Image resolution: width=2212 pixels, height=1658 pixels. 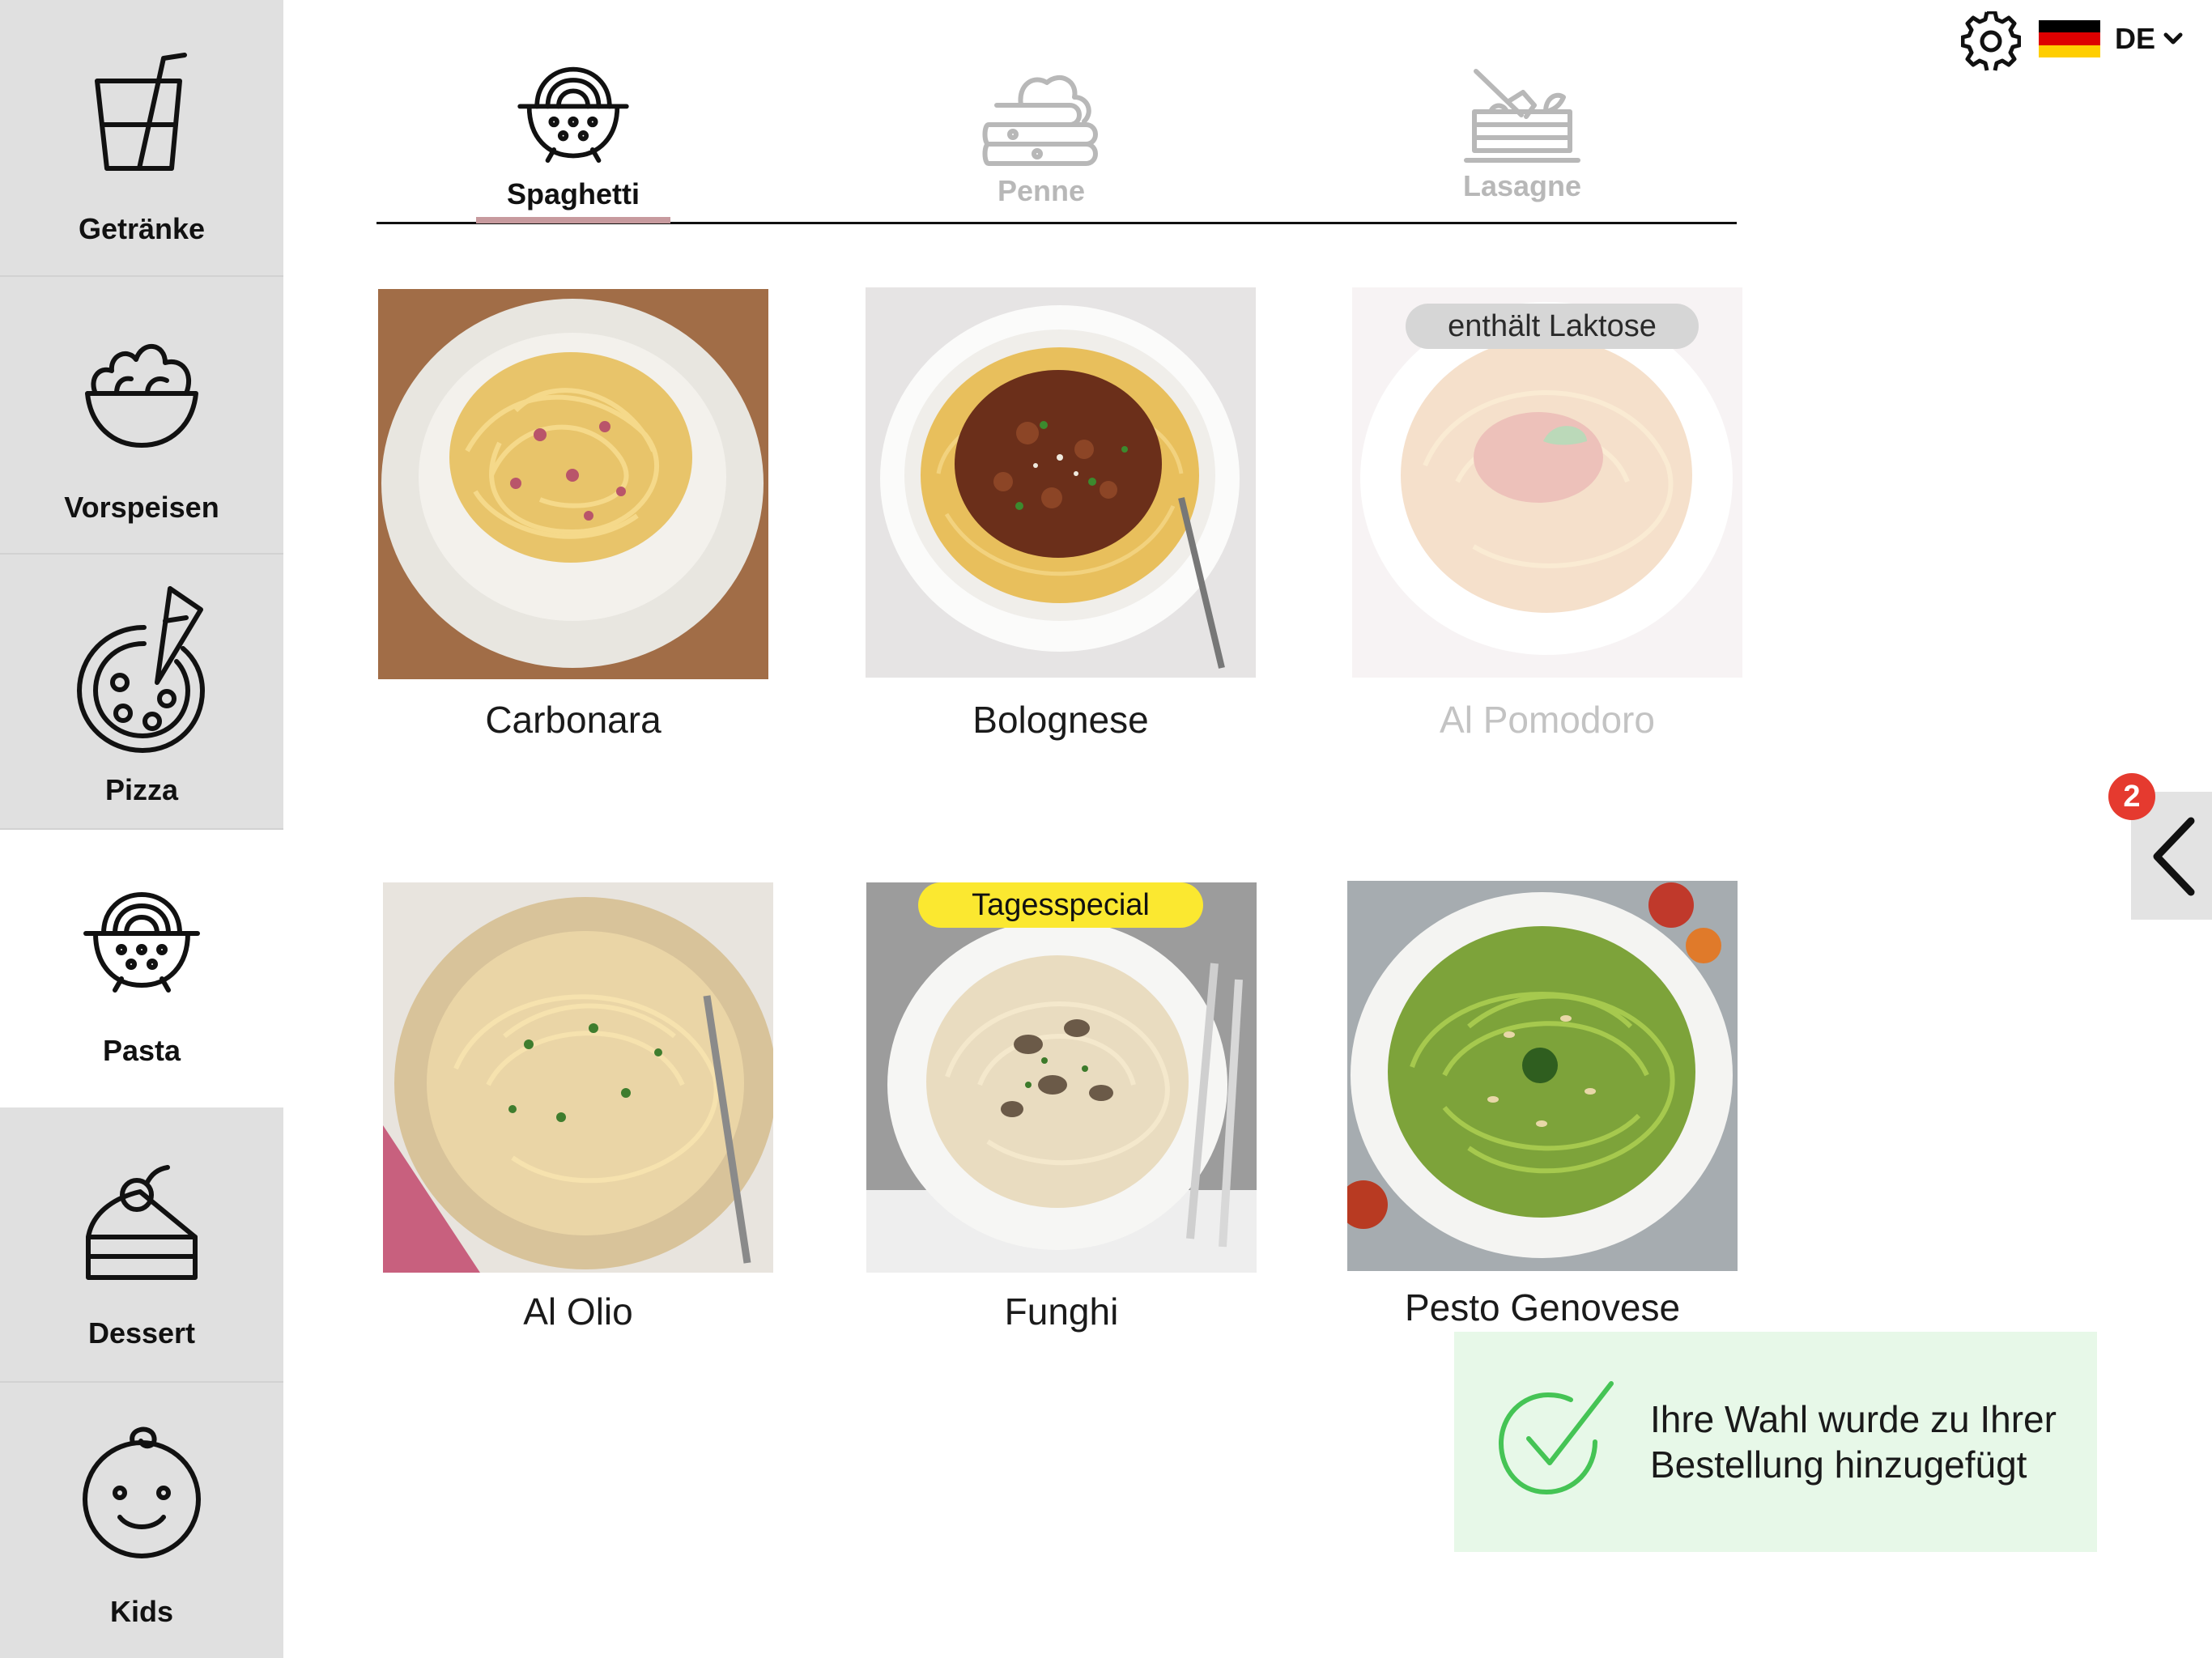 What do you see at coordinates (1042, 190) in the screenshot?
I see `tab-label: Penne` at bounding box center [1042, 190].